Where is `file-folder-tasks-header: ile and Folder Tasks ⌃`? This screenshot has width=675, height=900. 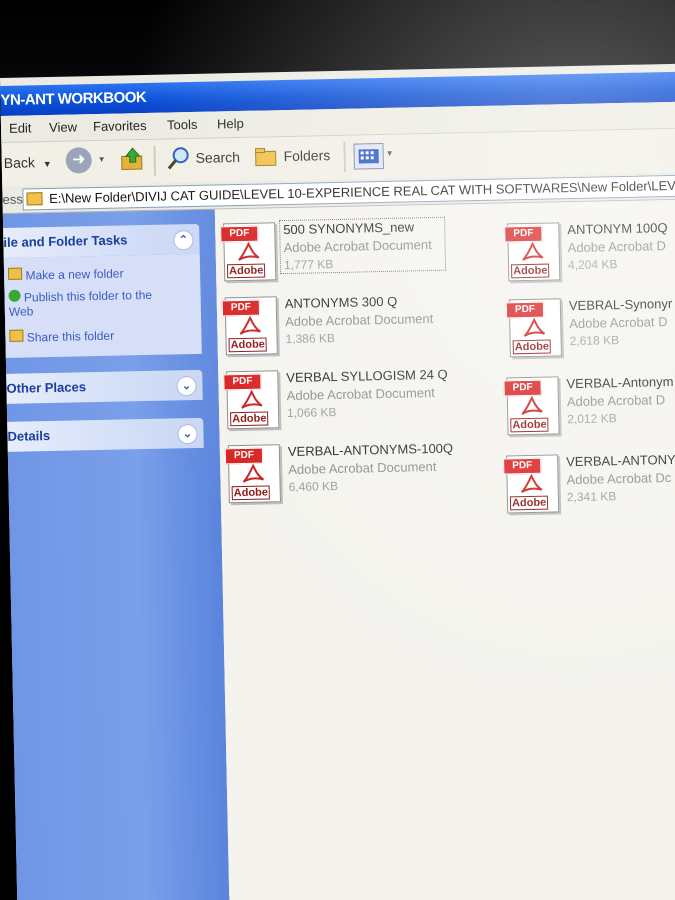 file-folder-tasks-header: ile and Folder Tasks ⌃ is located at coordinates (101, 240).